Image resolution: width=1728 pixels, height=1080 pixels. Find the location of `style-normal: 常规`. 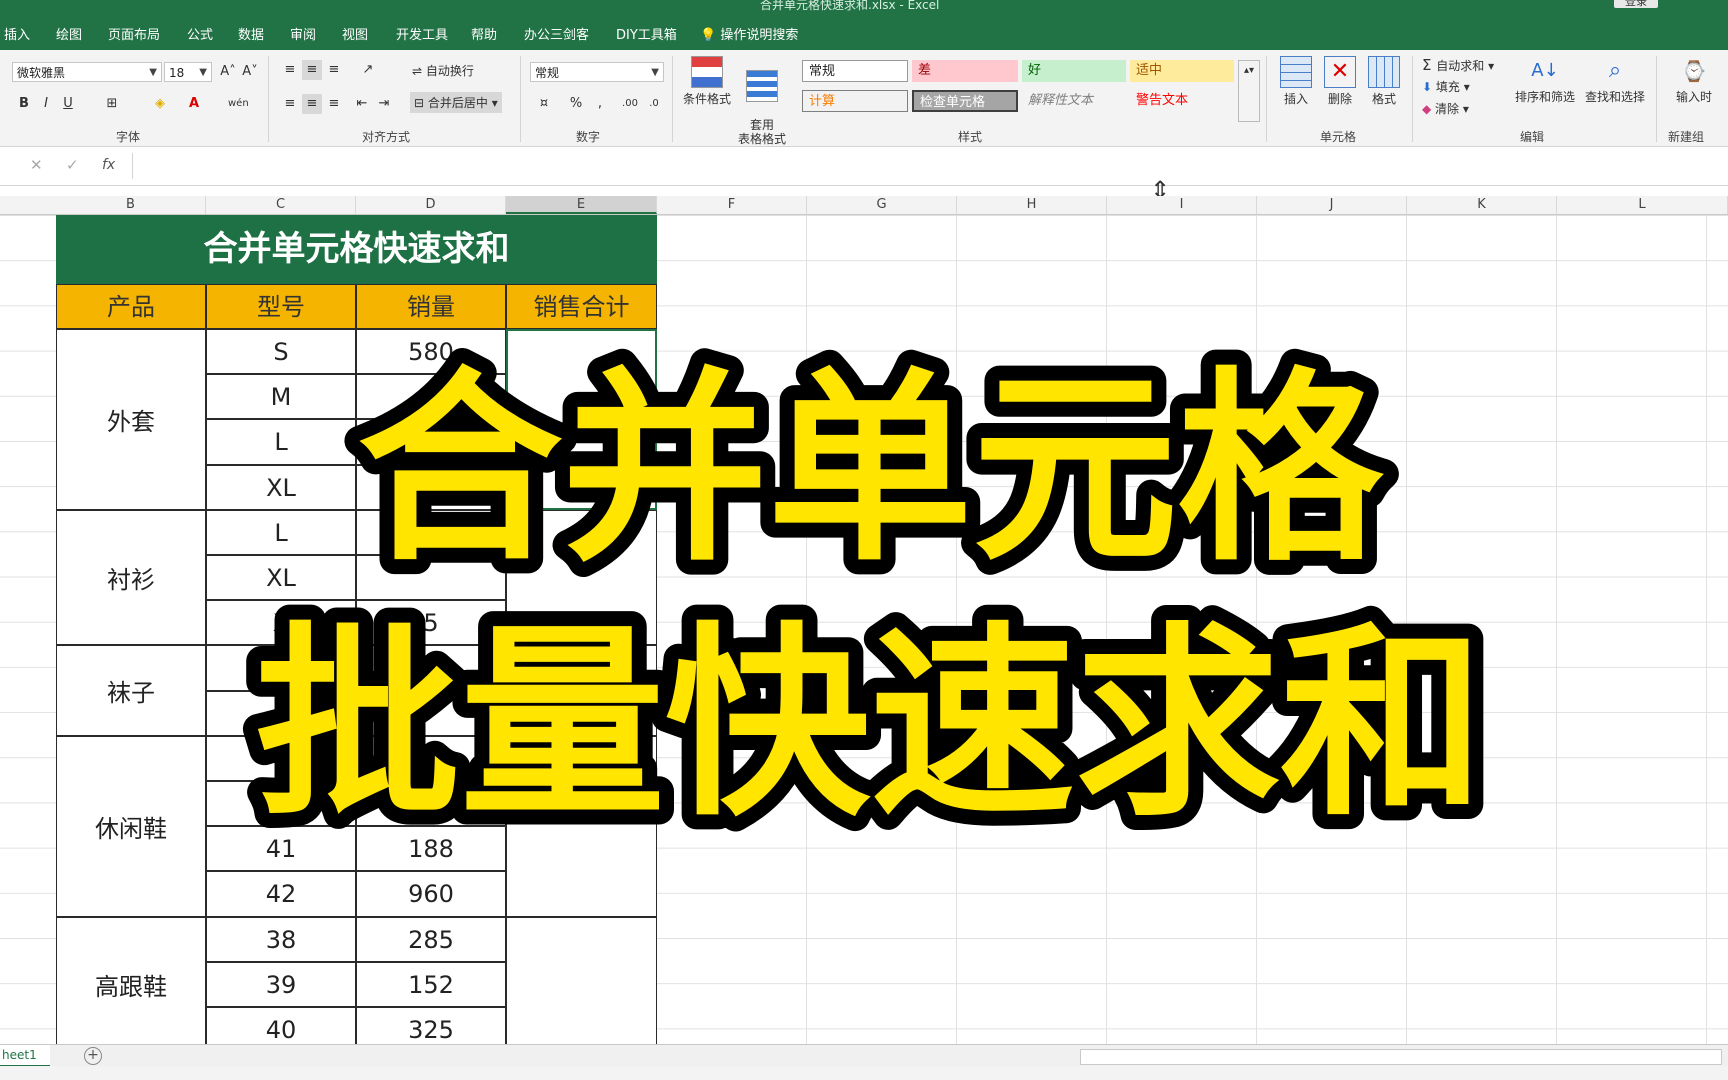

style-normal: 常规 is located at coordinates (855, 71).